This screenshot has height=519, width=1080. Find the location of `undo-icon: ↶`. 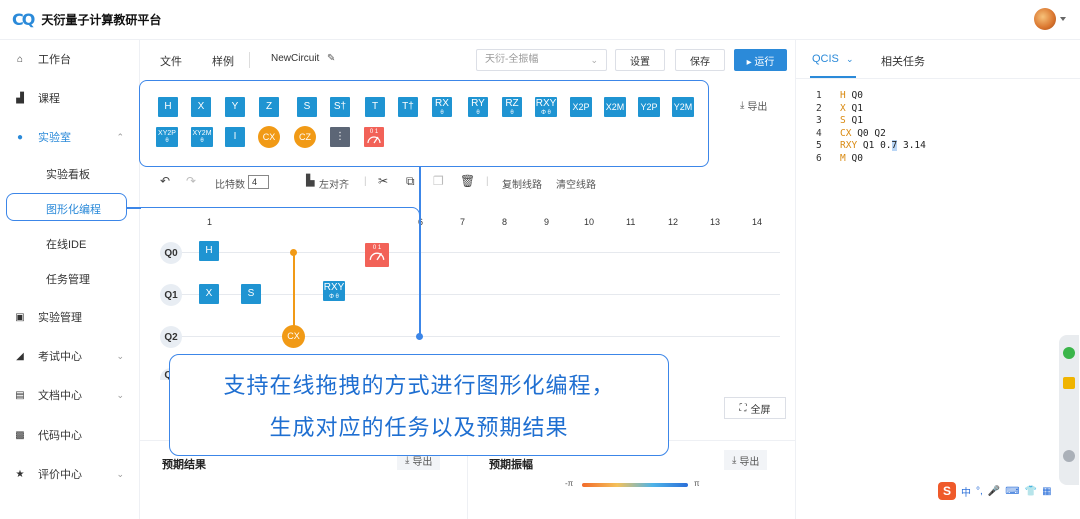

undo-icon: ↶ is located at coordinates (165, 181).